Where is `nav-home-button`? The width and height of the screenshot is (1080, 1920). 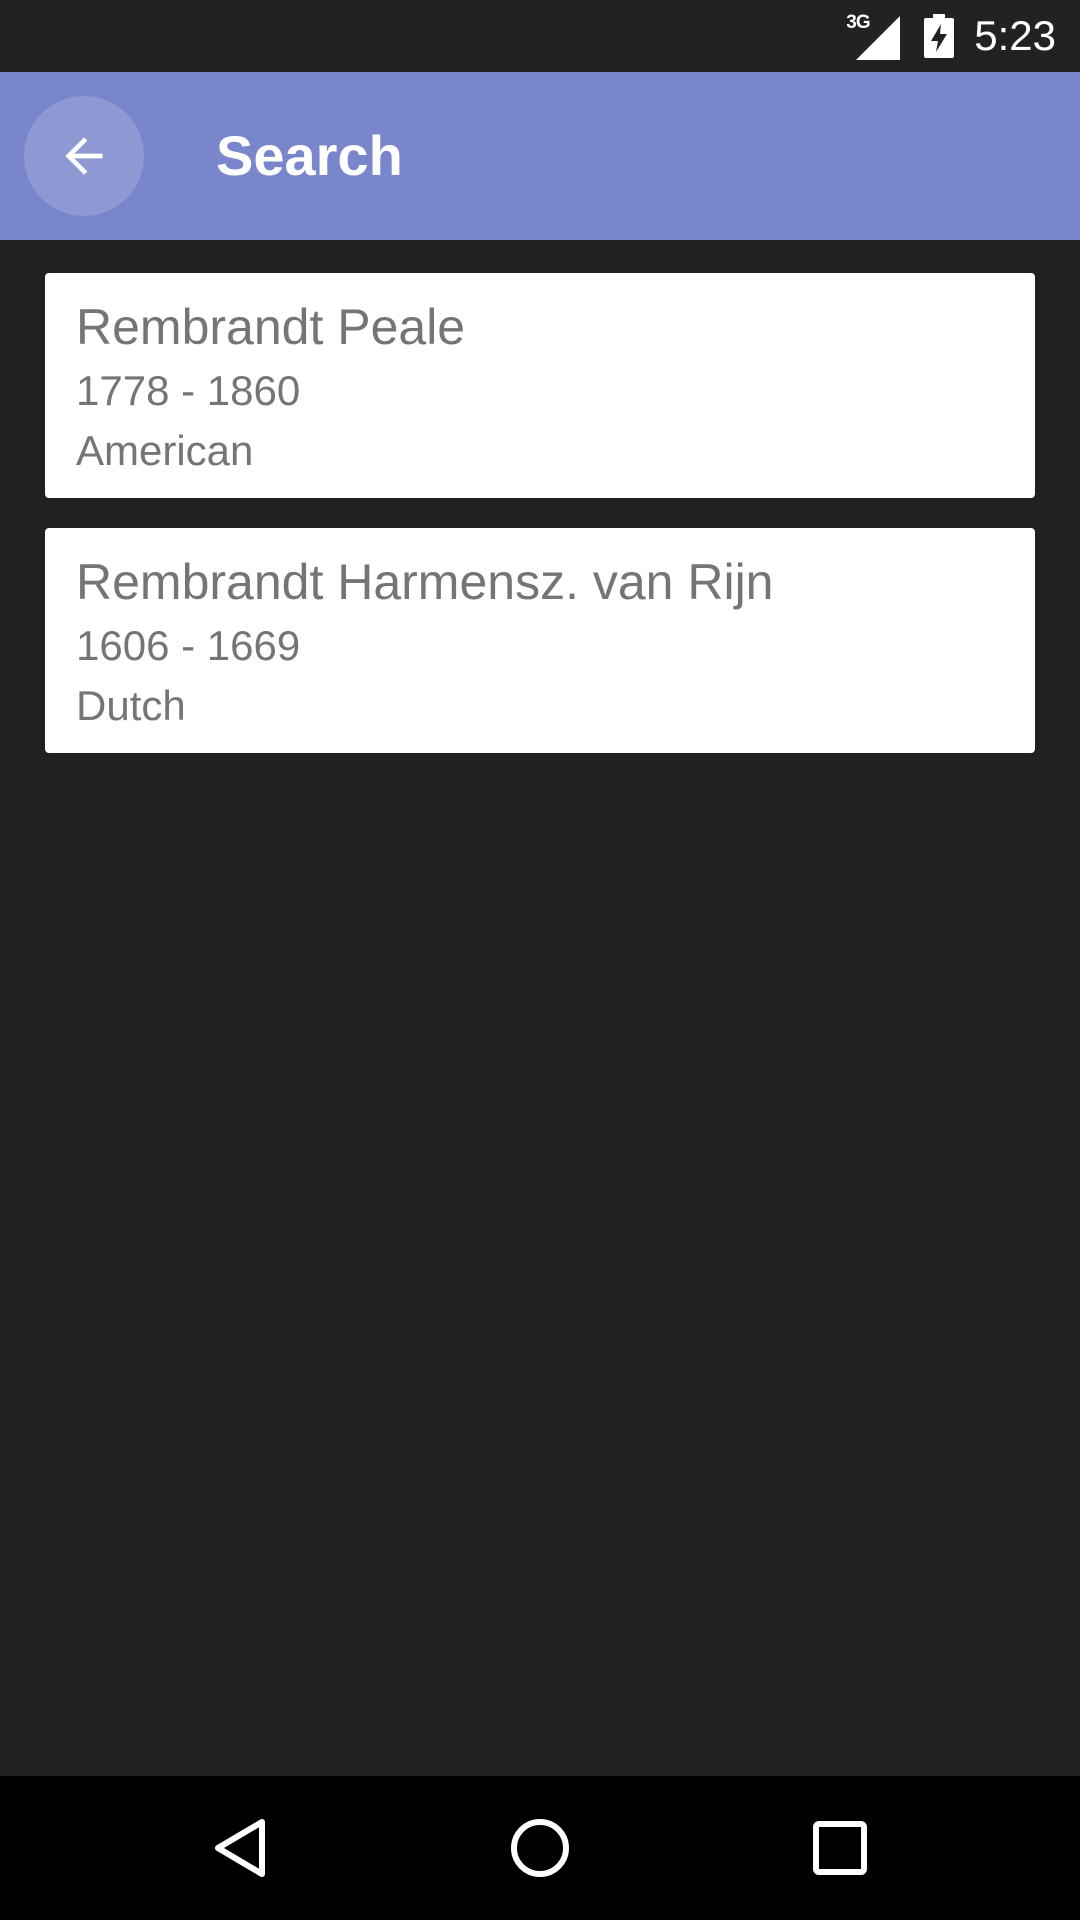
nav-home-button is located at coordinates (540, 1848).